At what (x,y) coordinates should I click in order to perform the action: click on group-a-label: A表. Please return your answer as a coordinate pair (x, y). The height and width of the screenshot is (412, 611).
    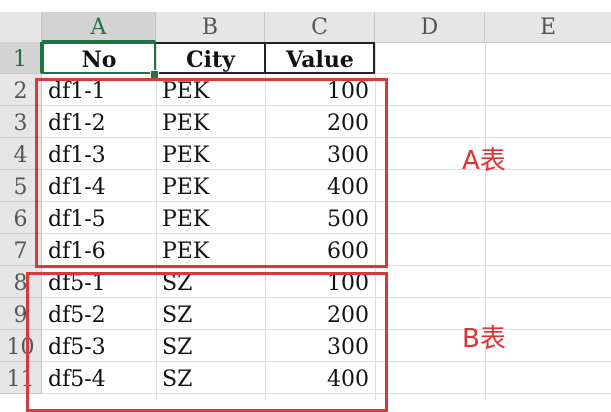
    Looking at the image, I should click on (484, 161).